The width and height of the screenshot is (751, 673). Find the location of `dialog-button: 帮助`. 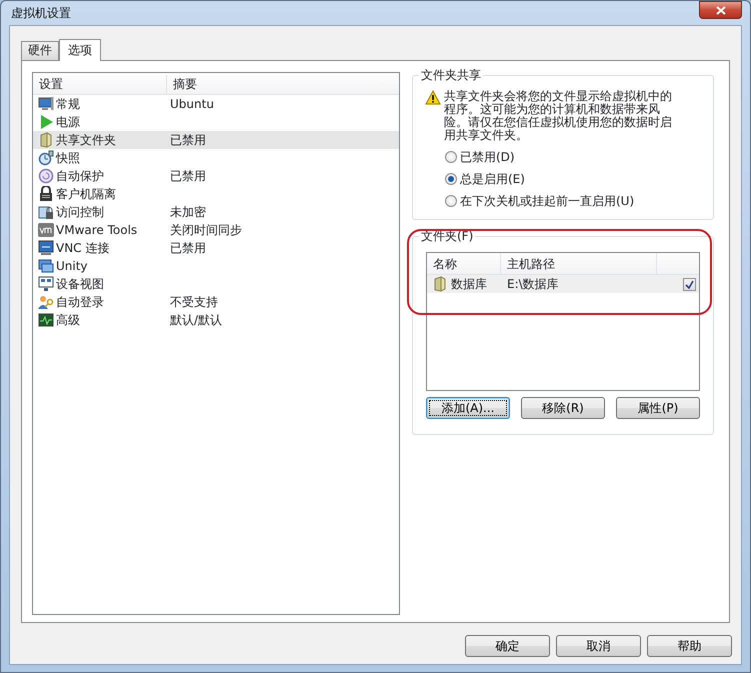

dialog-button: 帮助 is located at coordinates (689, 646).